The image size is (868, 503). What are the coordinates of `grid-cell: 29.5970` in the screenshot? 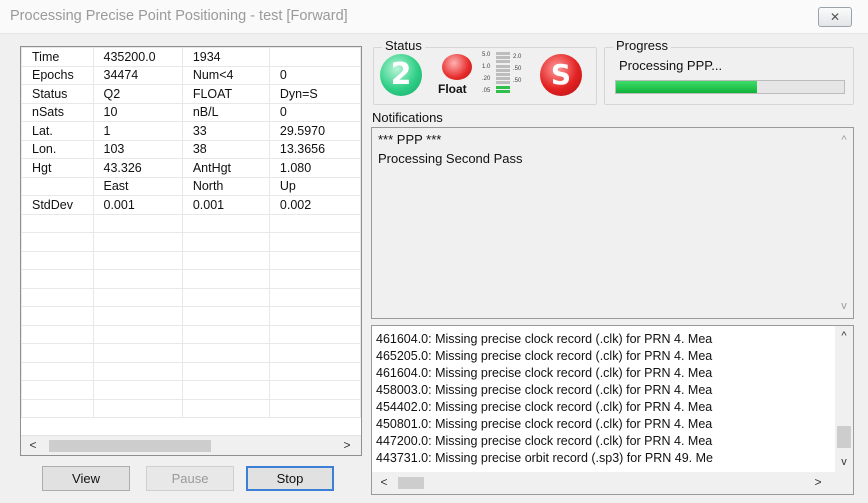 It's located at (314, 131).